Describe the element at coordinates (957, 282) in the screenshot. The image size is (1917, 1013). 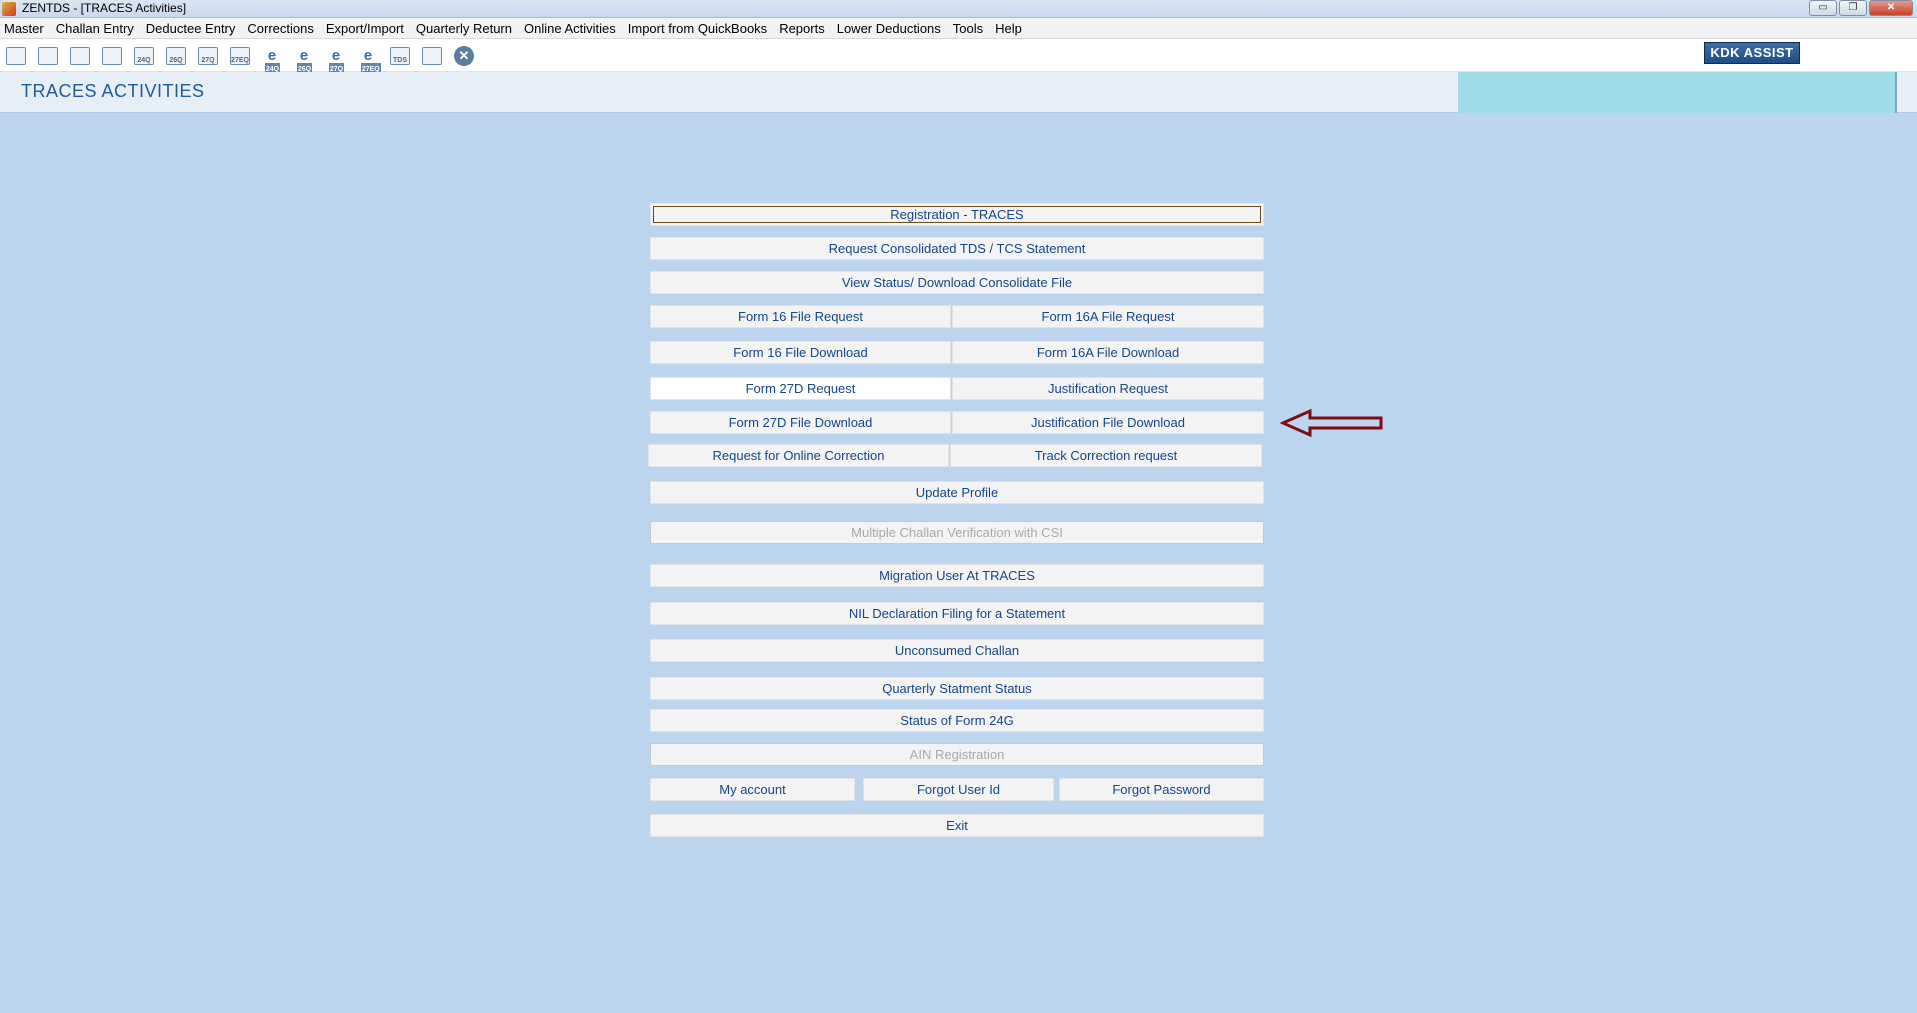
I see `view-status-download-button: View Status/ Download Consolidate File` at that location.